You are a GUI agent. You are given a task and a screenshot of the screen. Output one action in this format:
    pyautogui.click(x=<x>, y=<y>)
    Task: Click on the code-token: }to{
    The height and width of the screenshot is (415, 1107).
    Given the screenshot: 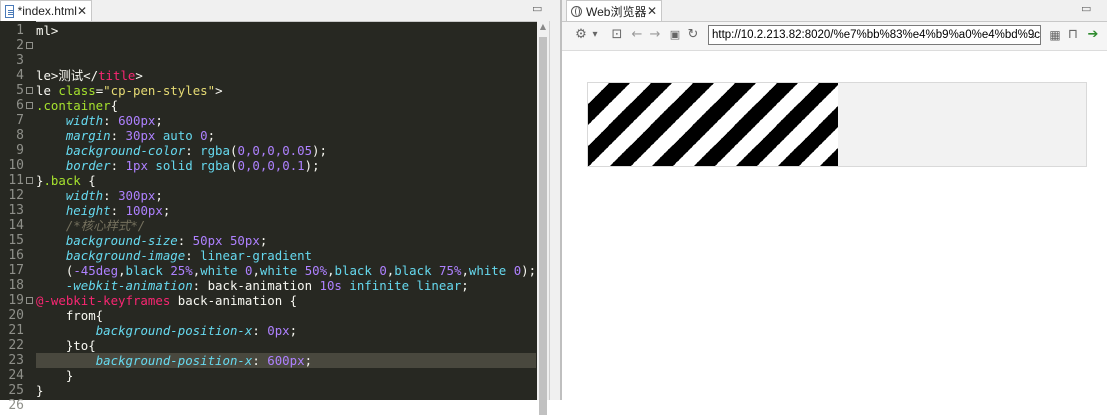 What is the action you would take?
    pyautogui.click(x=66, y=345)
    